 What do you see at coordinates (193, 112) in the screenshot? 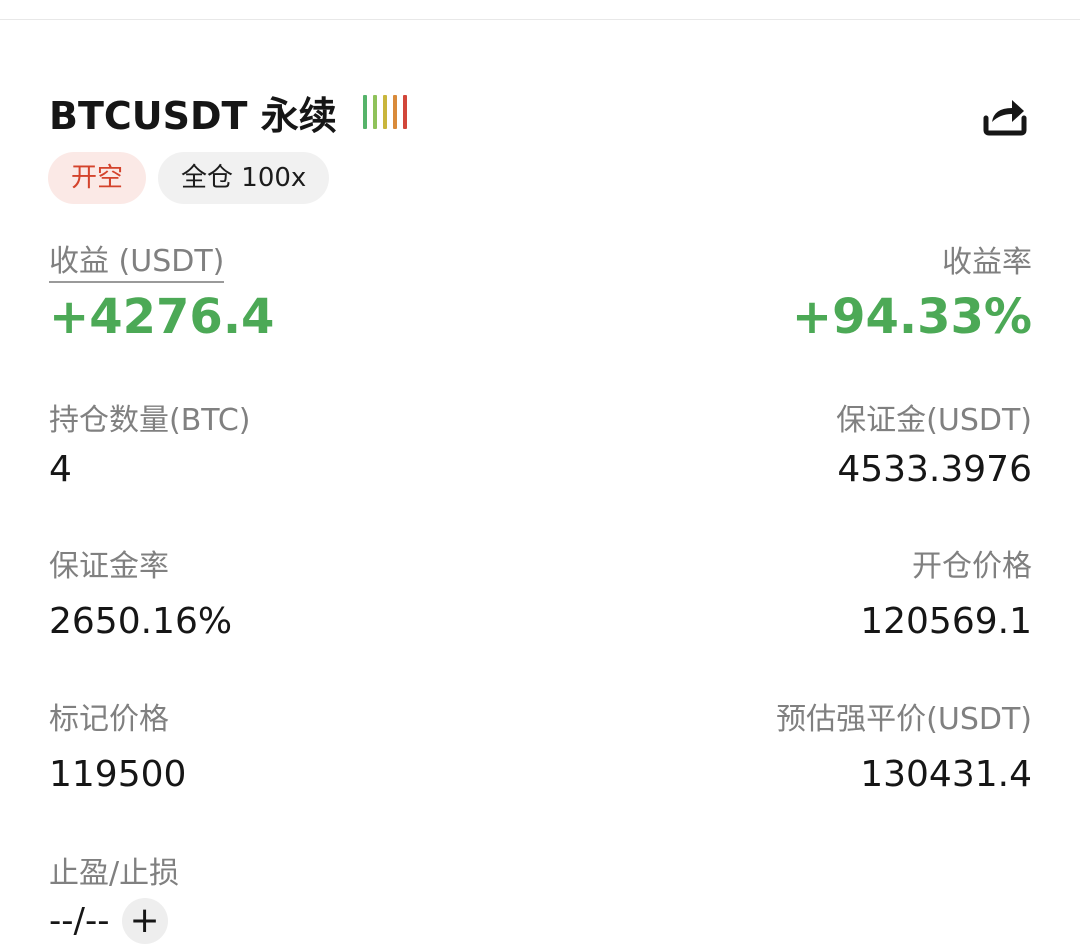
I see `symbol-title: BTCUSDT 永续` at bounding box center [193, 112].